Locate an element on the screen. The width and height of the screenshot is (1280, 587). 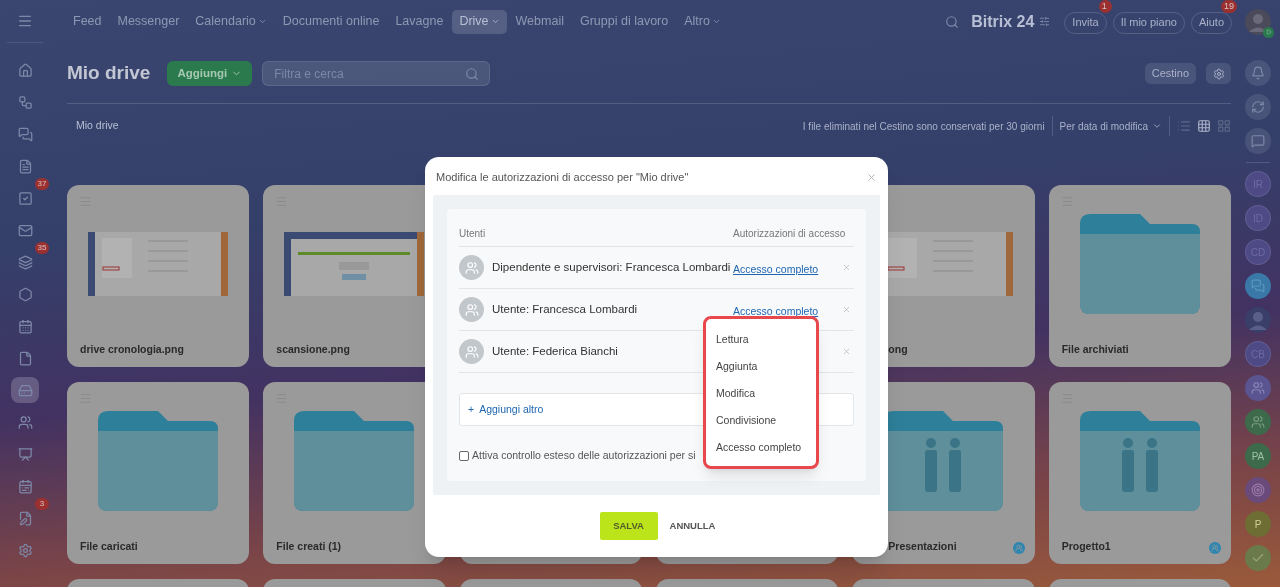
chat-button is located at coordinates (1258, 141).